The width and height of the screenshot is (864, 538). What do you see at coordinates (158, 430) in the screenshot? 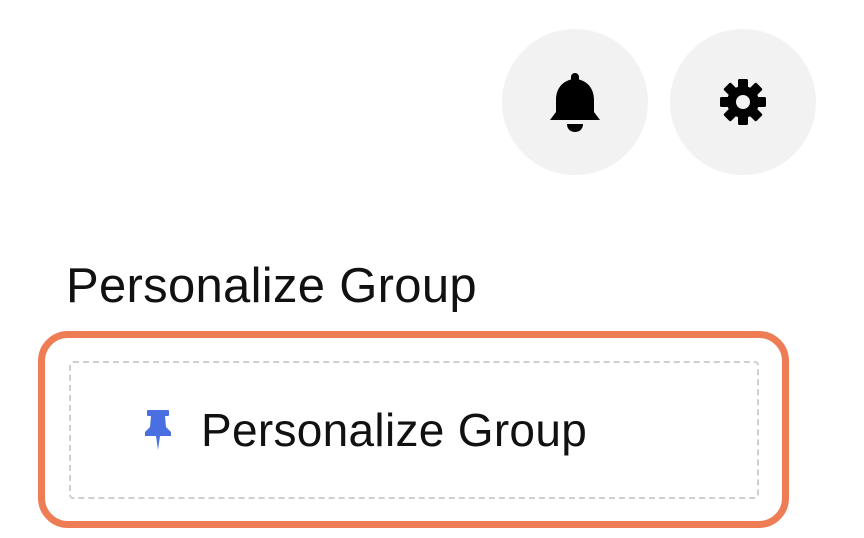
I see `pin-icon` at bounding box center [158, 430].